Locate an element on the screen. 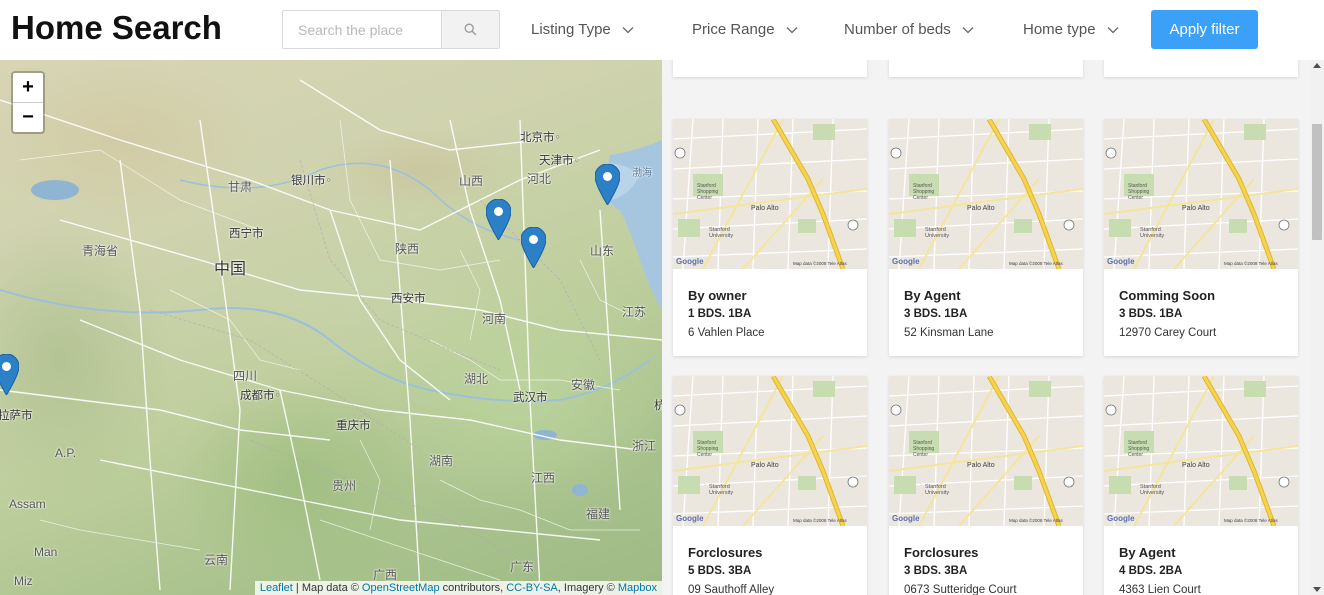 This screenshot has width=1324, height=595. listing-address: 4363 Lien Court is located at coordinates (1160, 589).